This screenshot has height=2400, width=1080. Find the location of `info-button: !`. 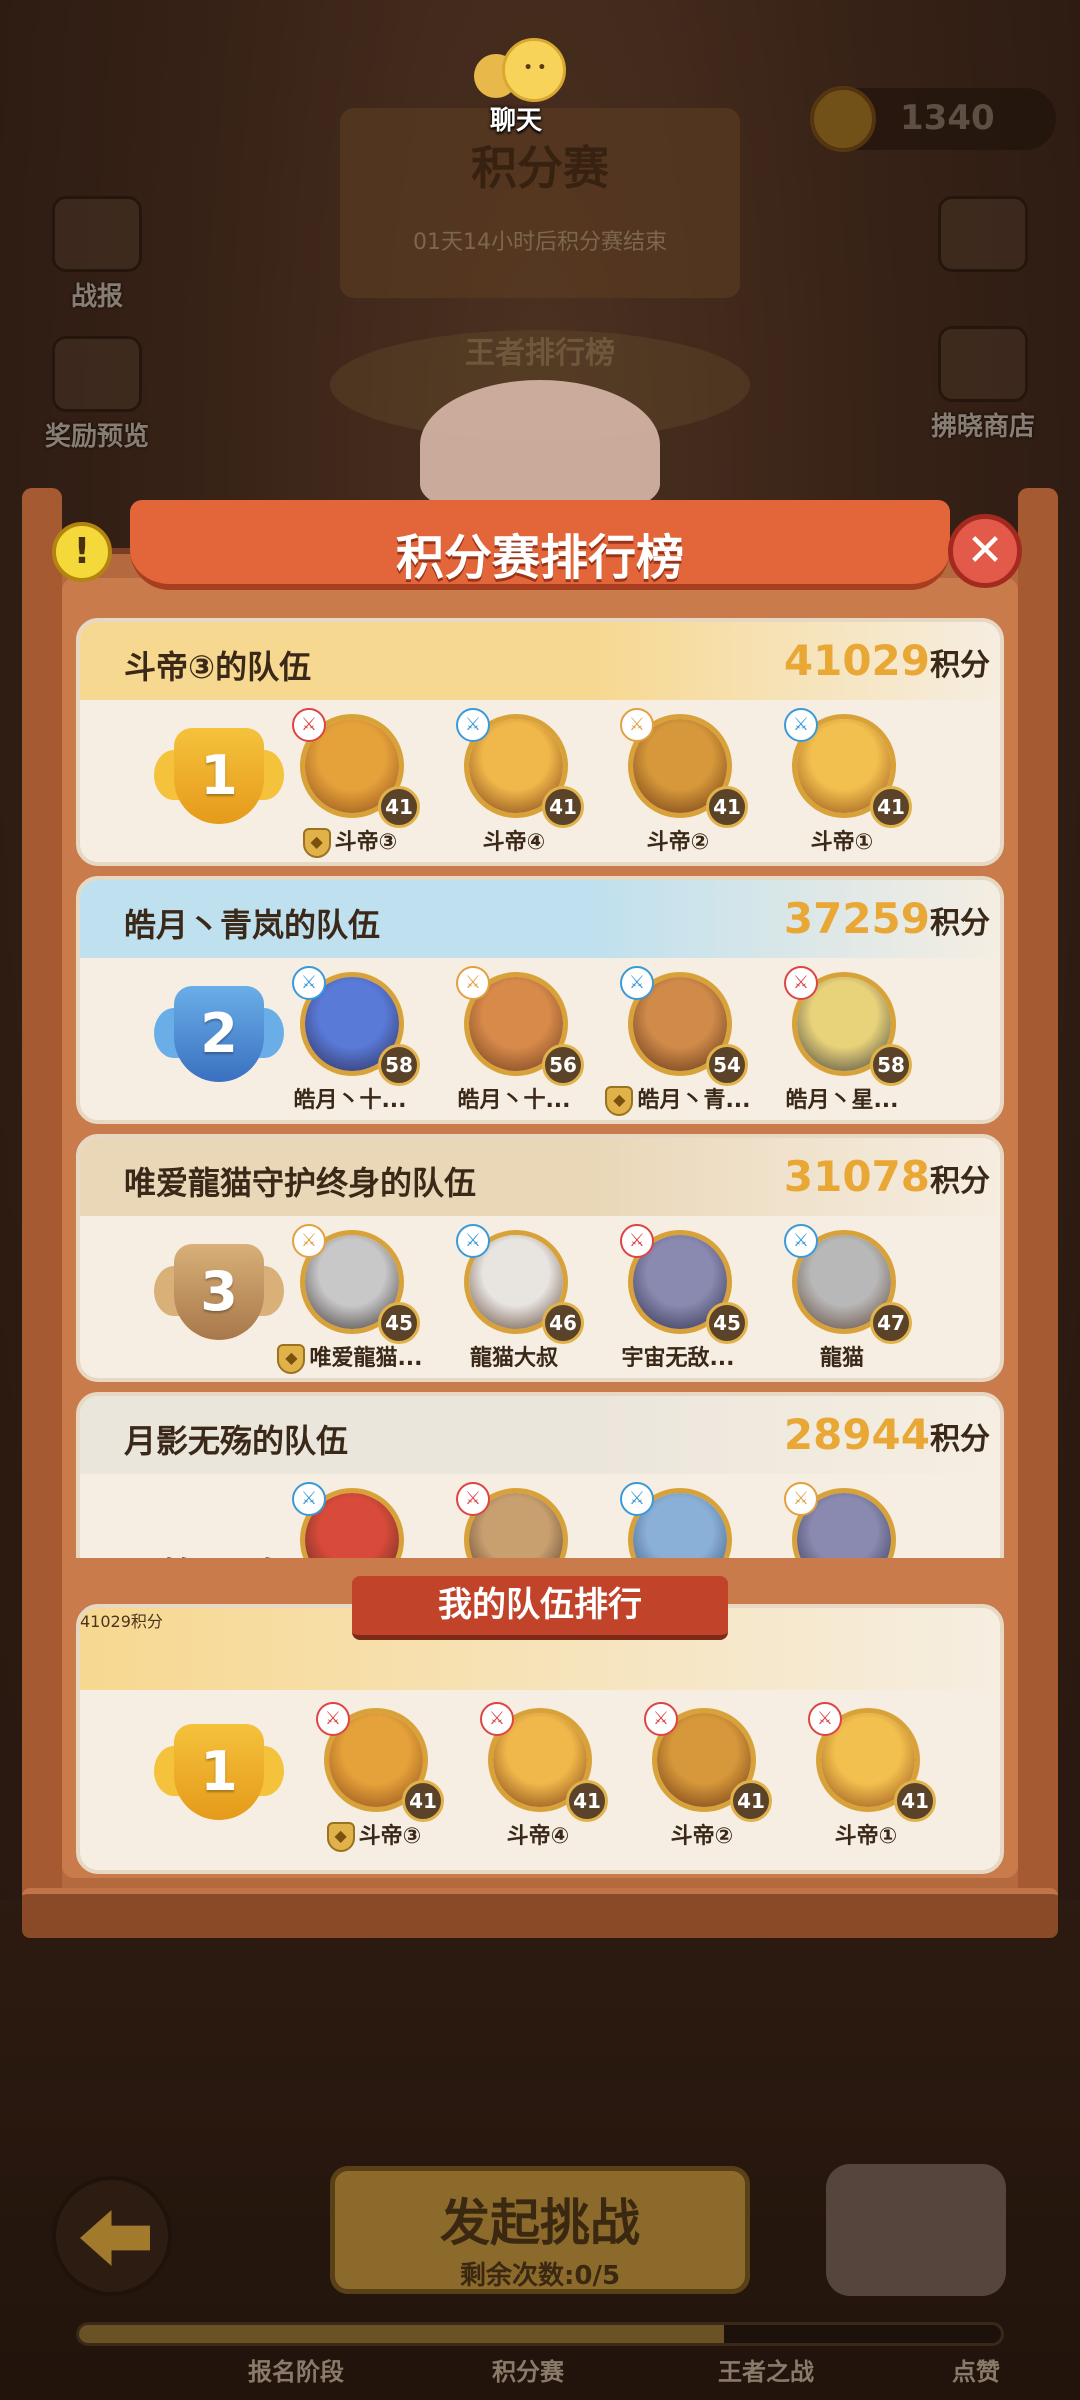

info-button: ! is located at coordinates (82, 552).